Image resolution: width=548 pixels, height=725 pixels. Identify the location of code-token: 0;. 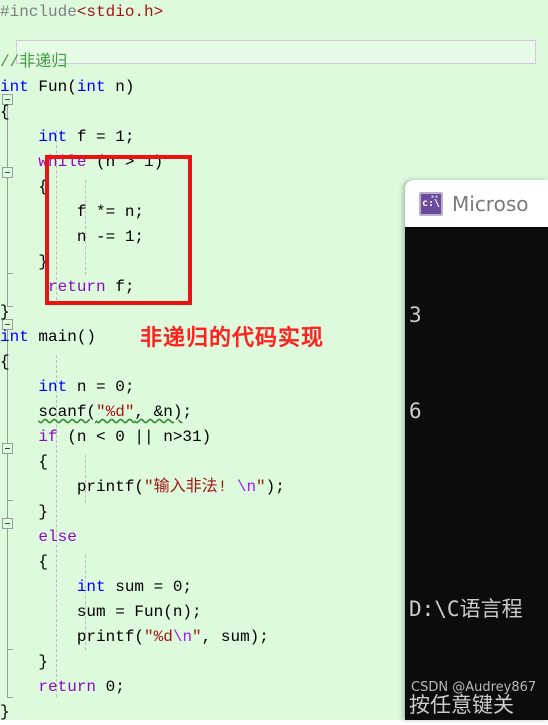
(110, 687).